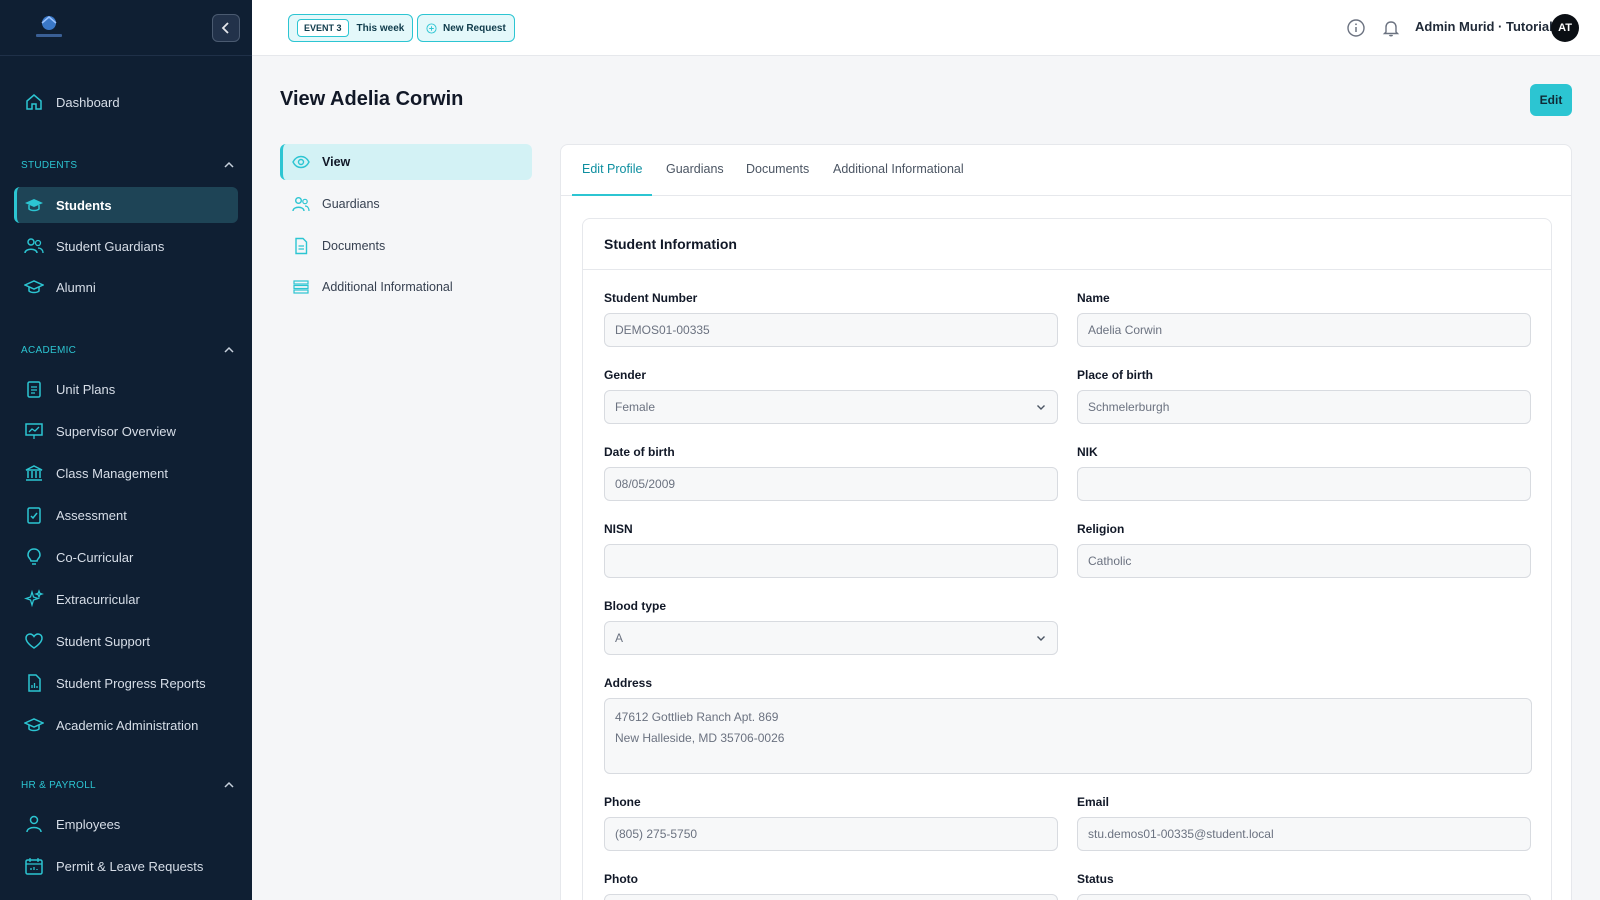 This screenshot has width=1600, height=900. Describe the element at coordinates (126, 389) in the screenshot. I see `sidebar-item-unit-plans: Unit Plans` at that location.